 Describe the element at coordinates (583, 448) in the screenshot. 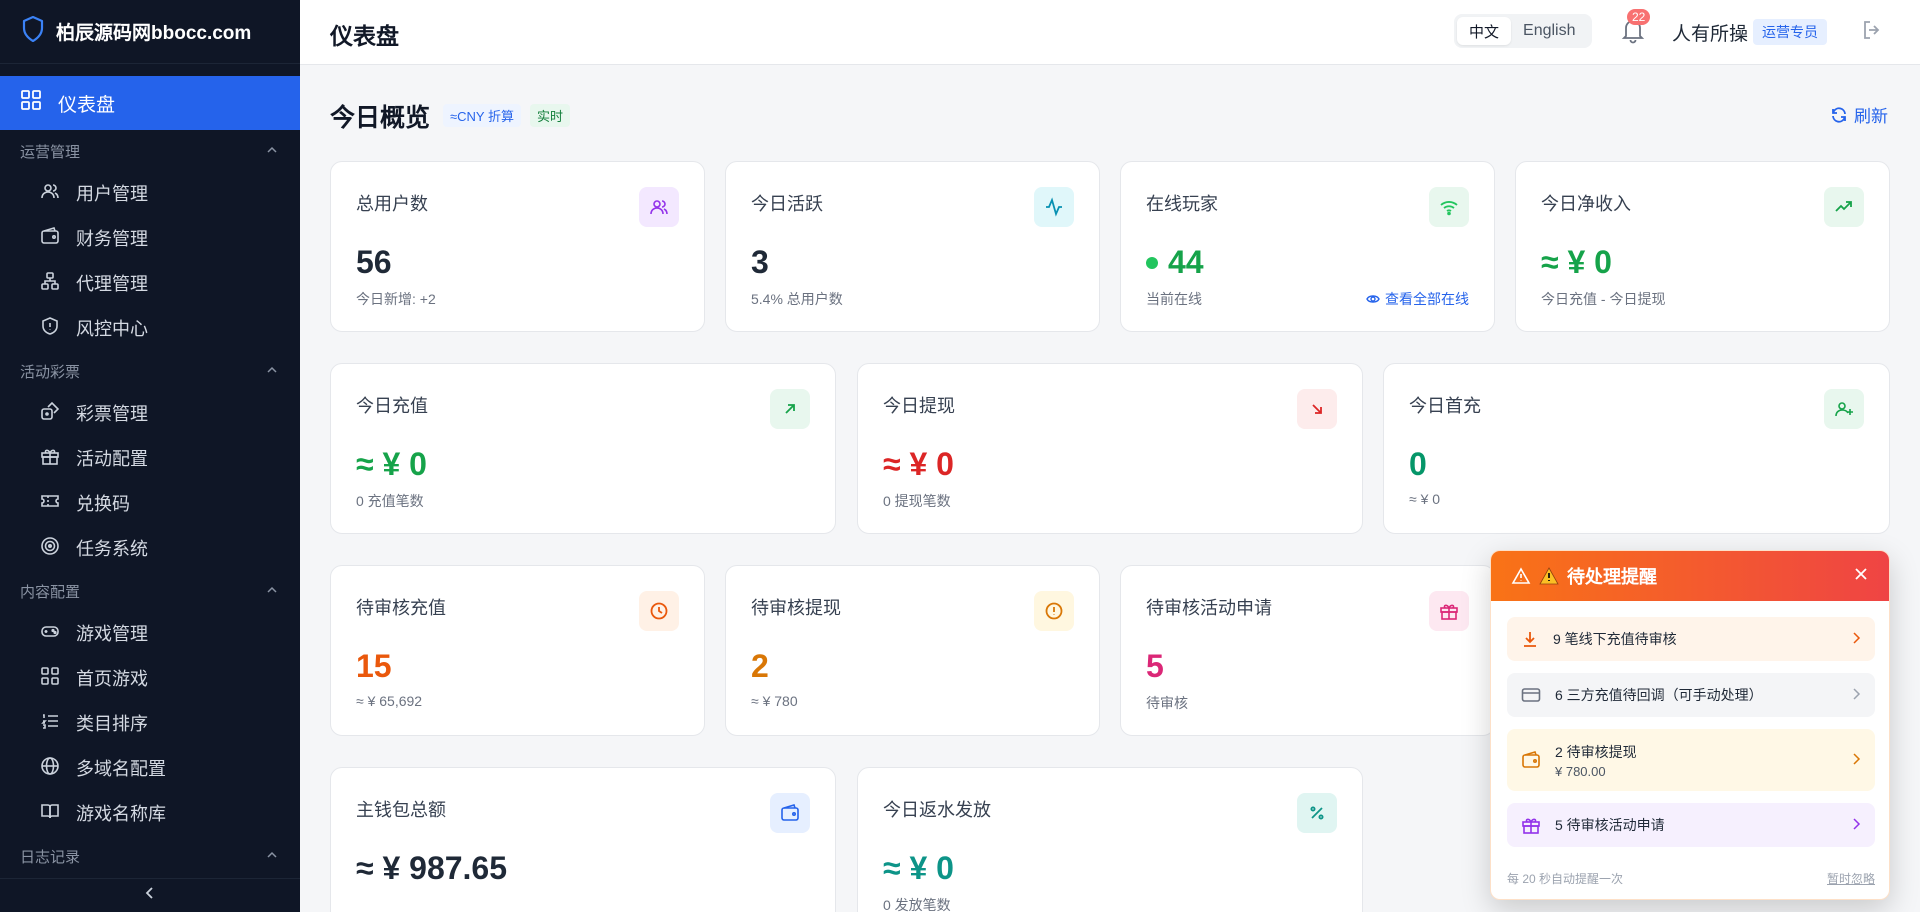

I see `card-recharge-today: 今日充值 ≈ ¥ 0 0 充值笔数` at that location.